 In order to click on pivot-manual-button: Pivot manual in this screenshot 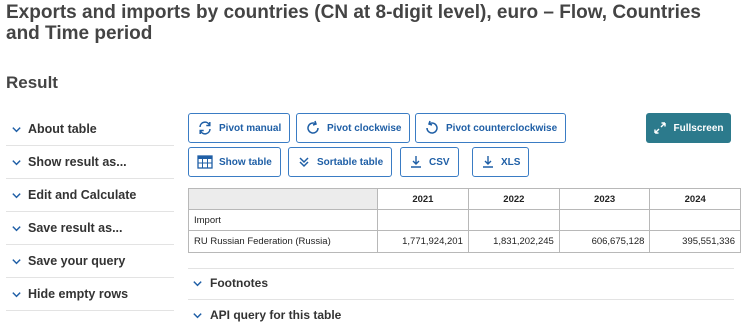, I will do `click(239, 128)`.